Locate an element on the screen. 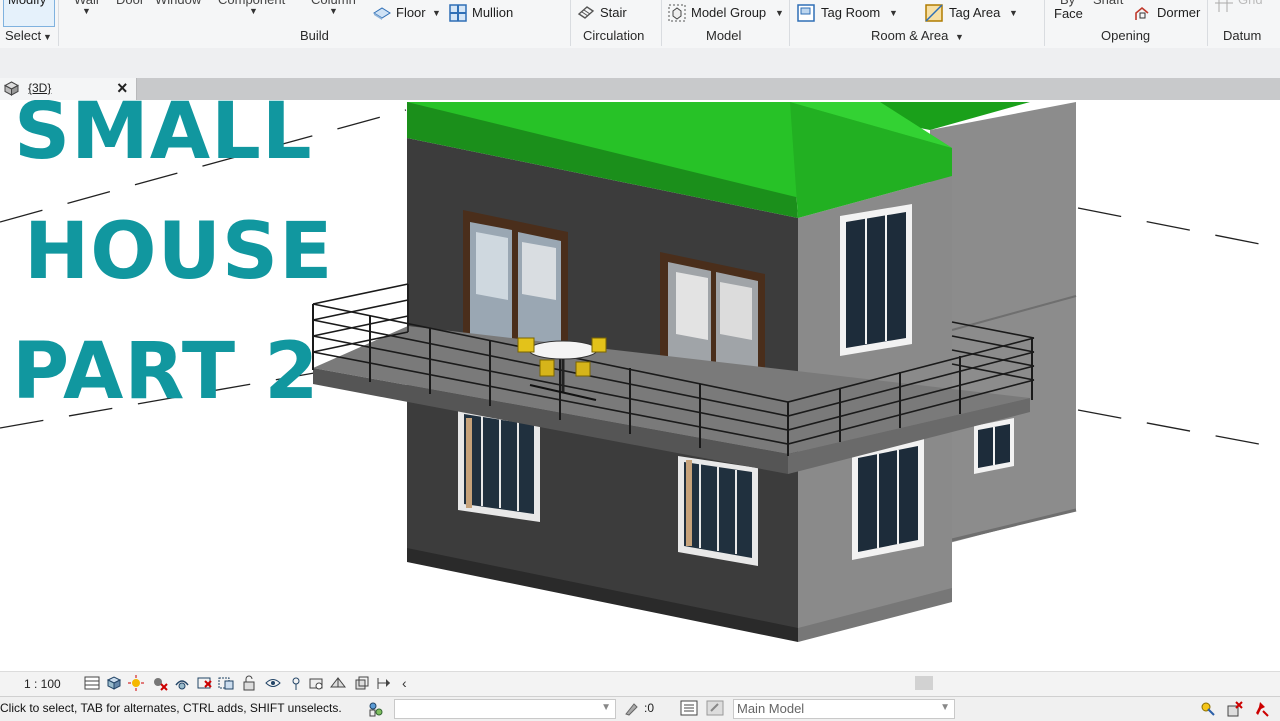  modify-button: Modify is located at coordinates (29, 13).